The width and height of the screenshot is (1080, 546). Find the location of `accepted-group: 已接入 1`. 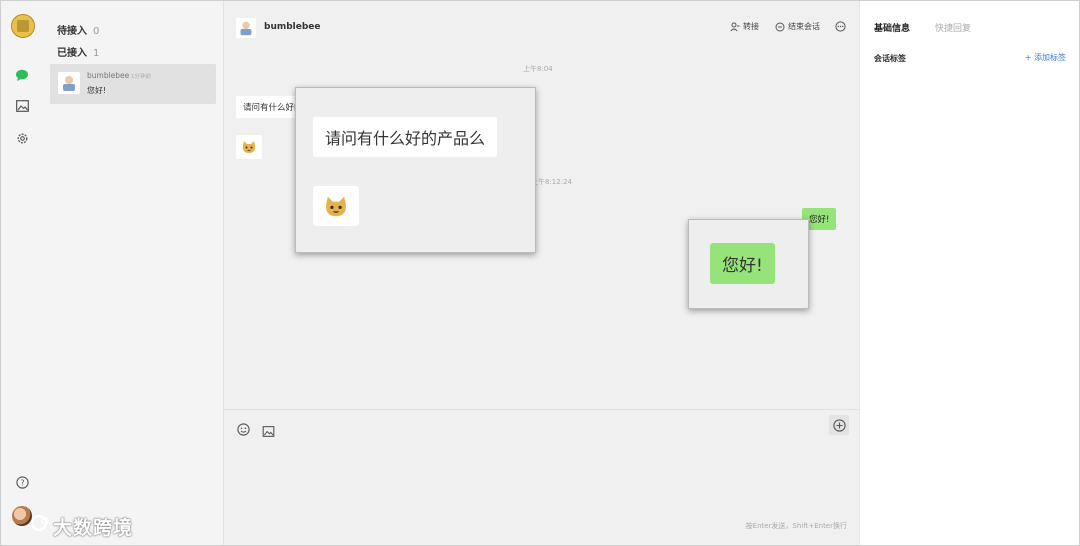

accepted-group: 已接入 1 is located at coordinates (78, 51).